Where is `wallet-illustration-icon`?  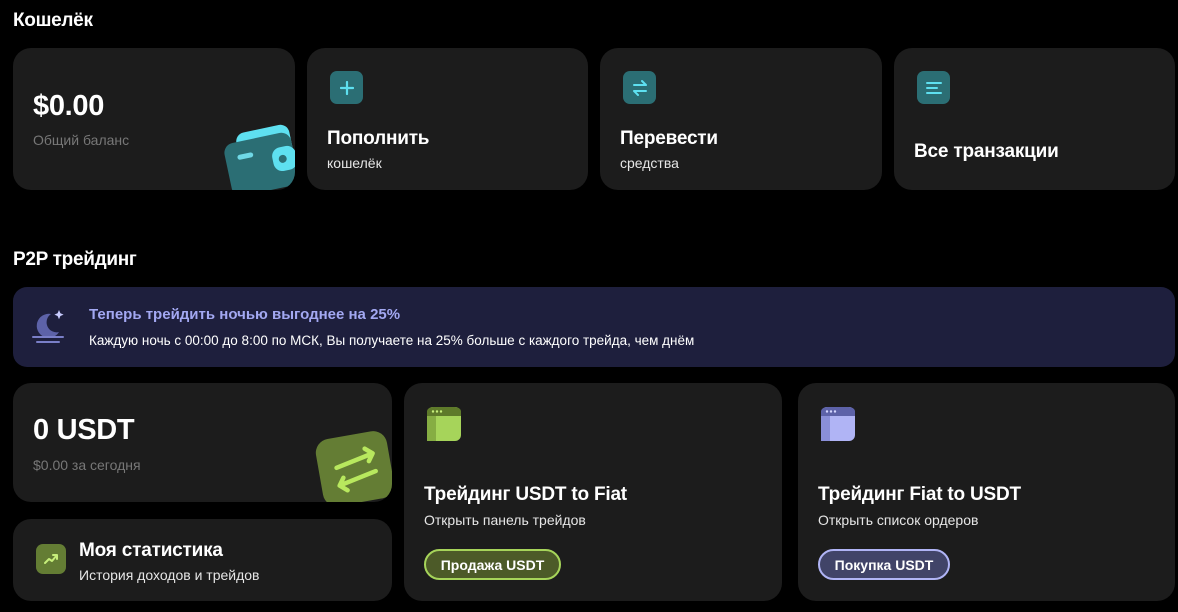 wallet-illustration-icon is located at coordinates (259, 157).